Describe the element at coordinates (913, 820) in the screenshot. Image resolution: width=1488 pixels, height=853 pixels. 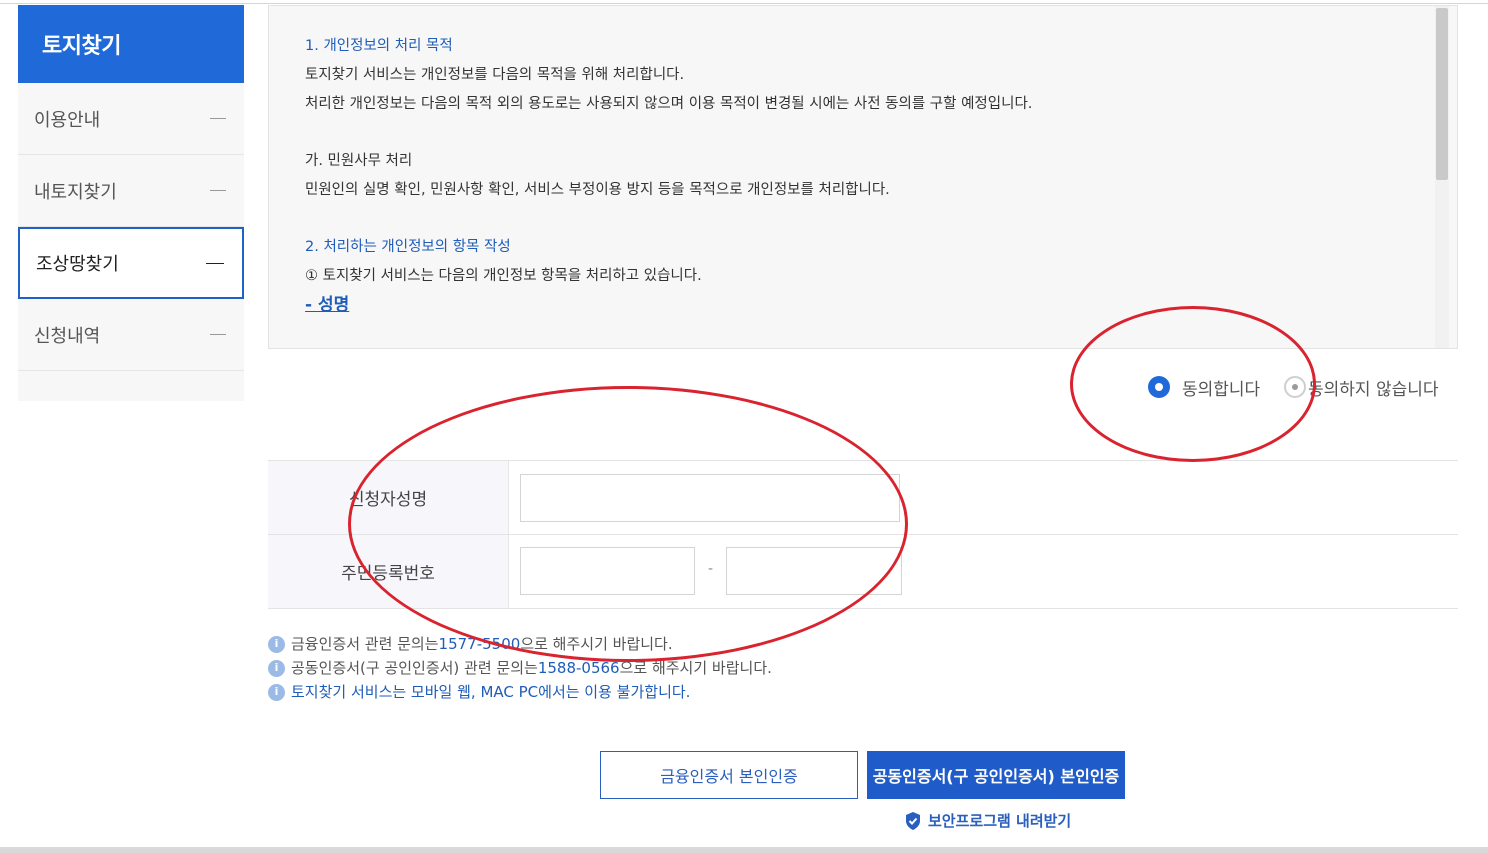
I see `shield-check-icon` at that location.